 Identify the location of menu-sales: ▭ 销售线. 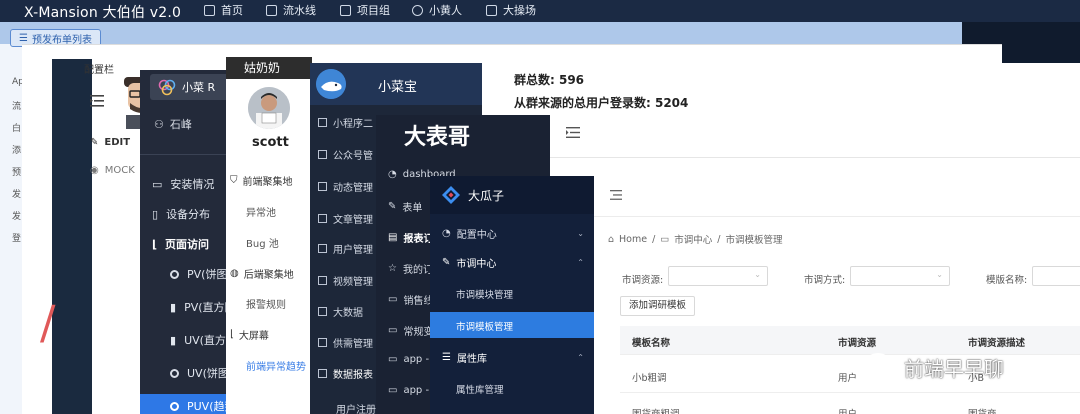
(410, 299).